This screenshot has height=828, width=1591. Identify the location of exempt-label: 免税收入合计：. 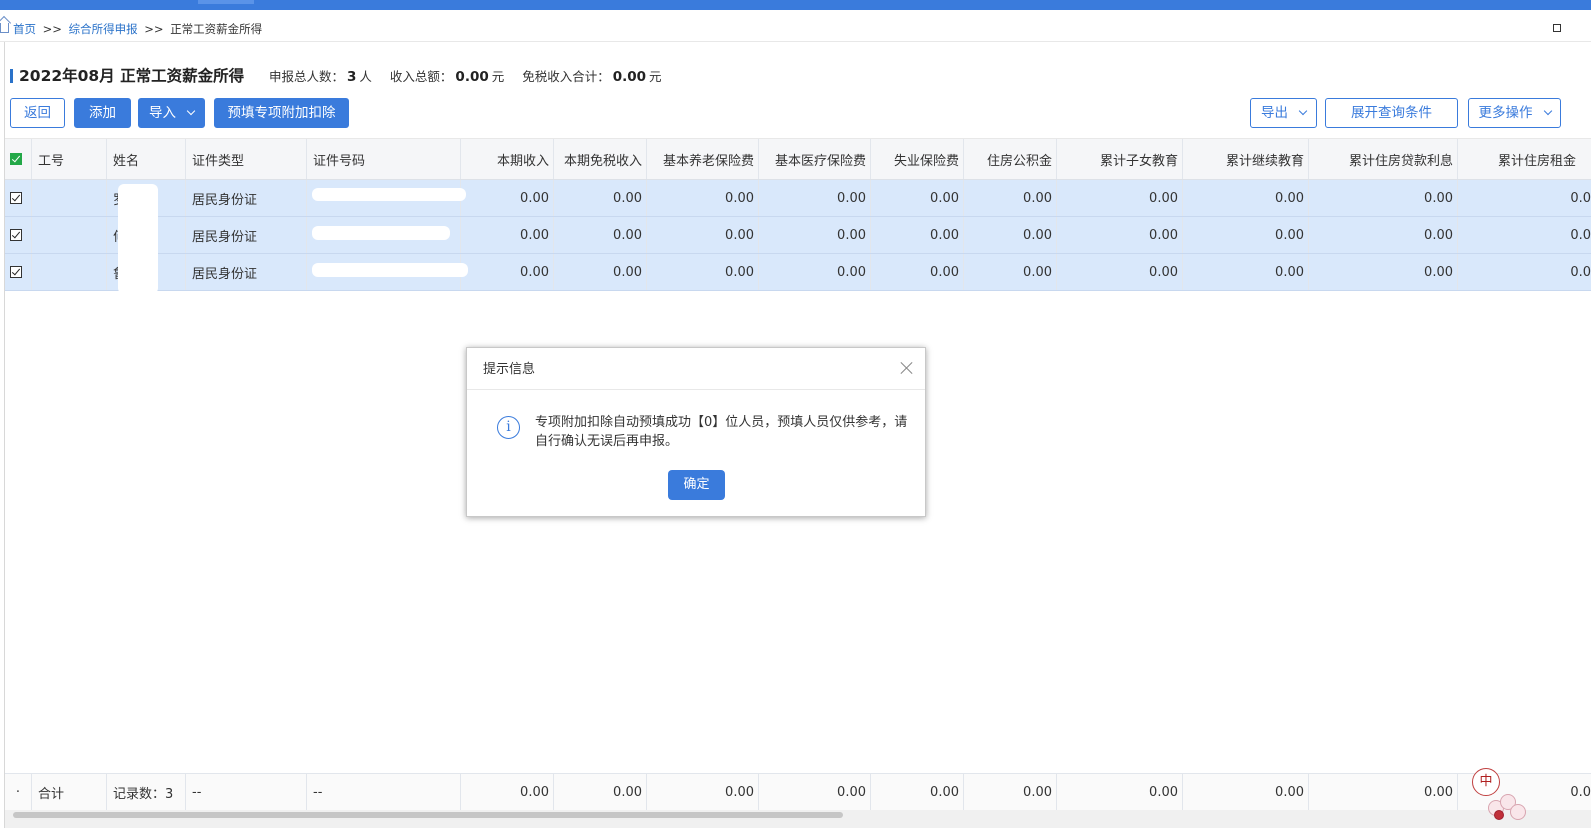
(566, 76).